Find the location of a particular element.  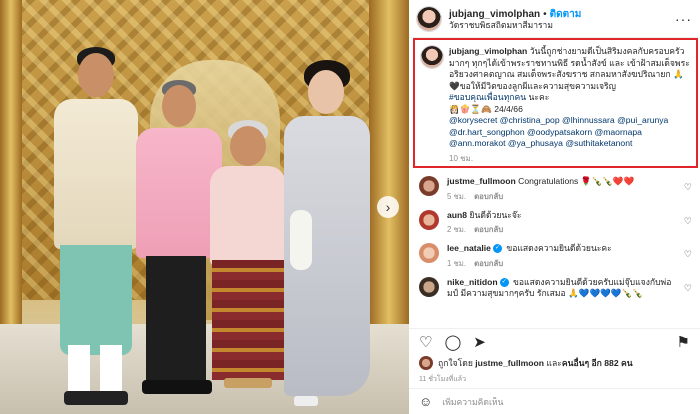

comment-username: aun8 is located at coordinates (457, 215).